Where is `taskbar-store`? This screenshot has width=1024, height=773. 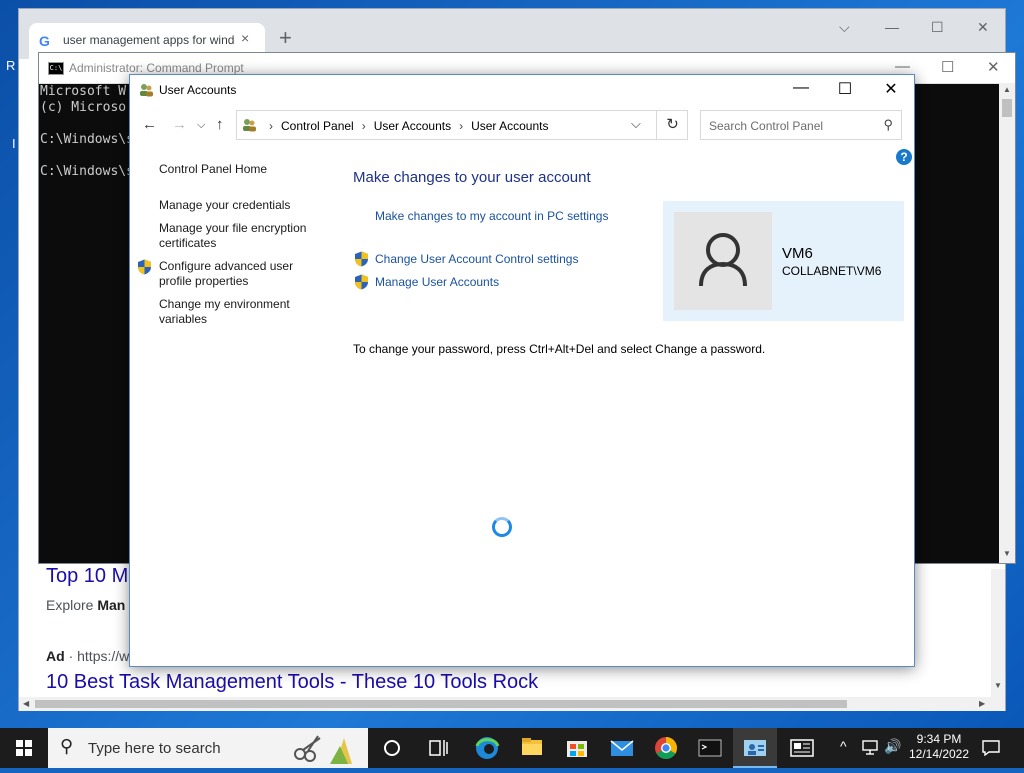
taskbar-store is located at coordinates (577, 748).